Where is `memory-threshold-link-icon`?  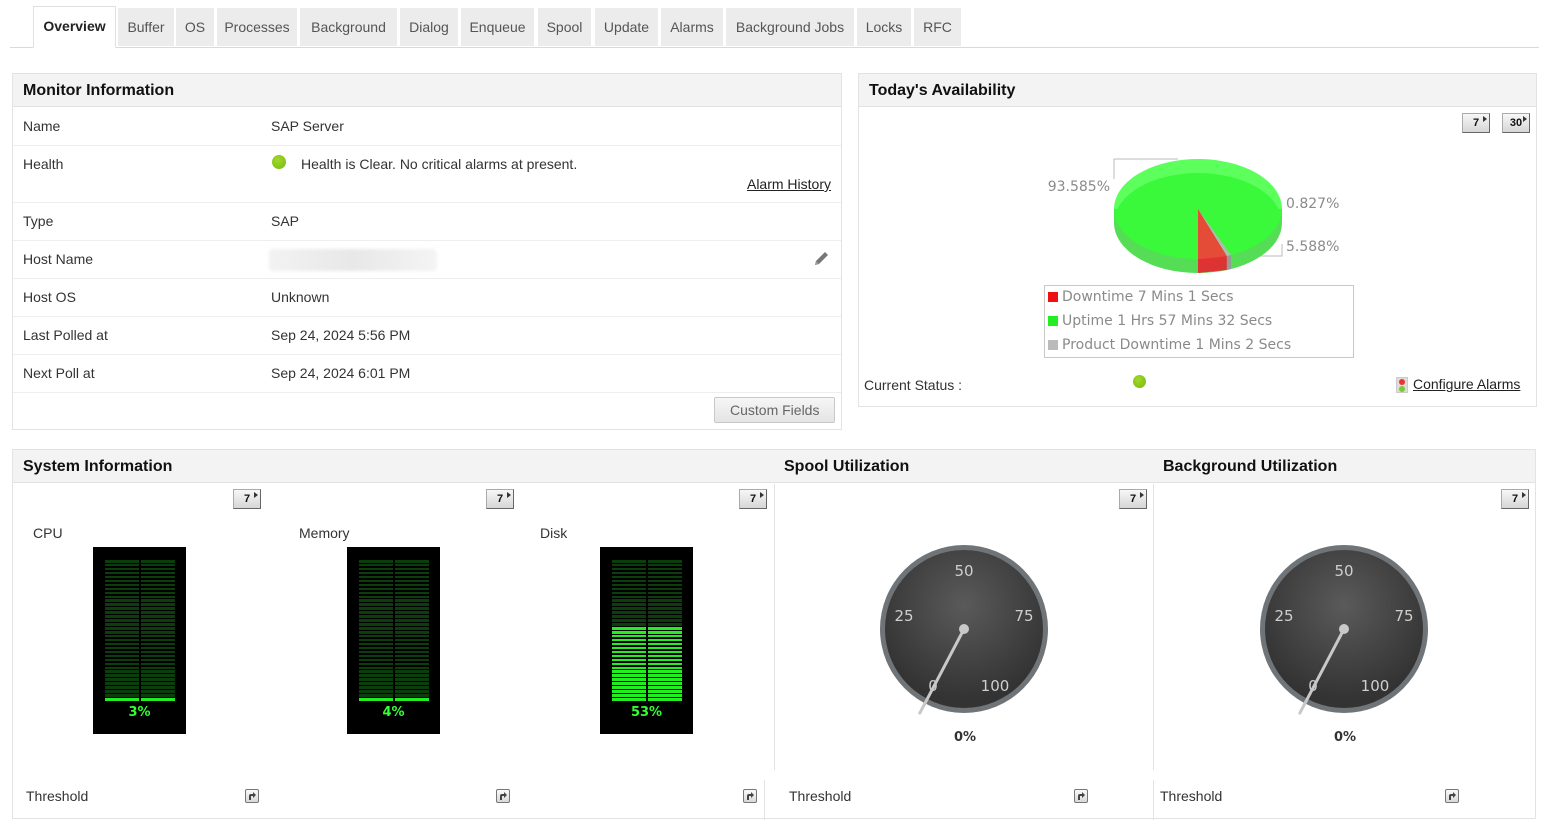 memory-threshold-link-icon is located at coordinates (503, 796).